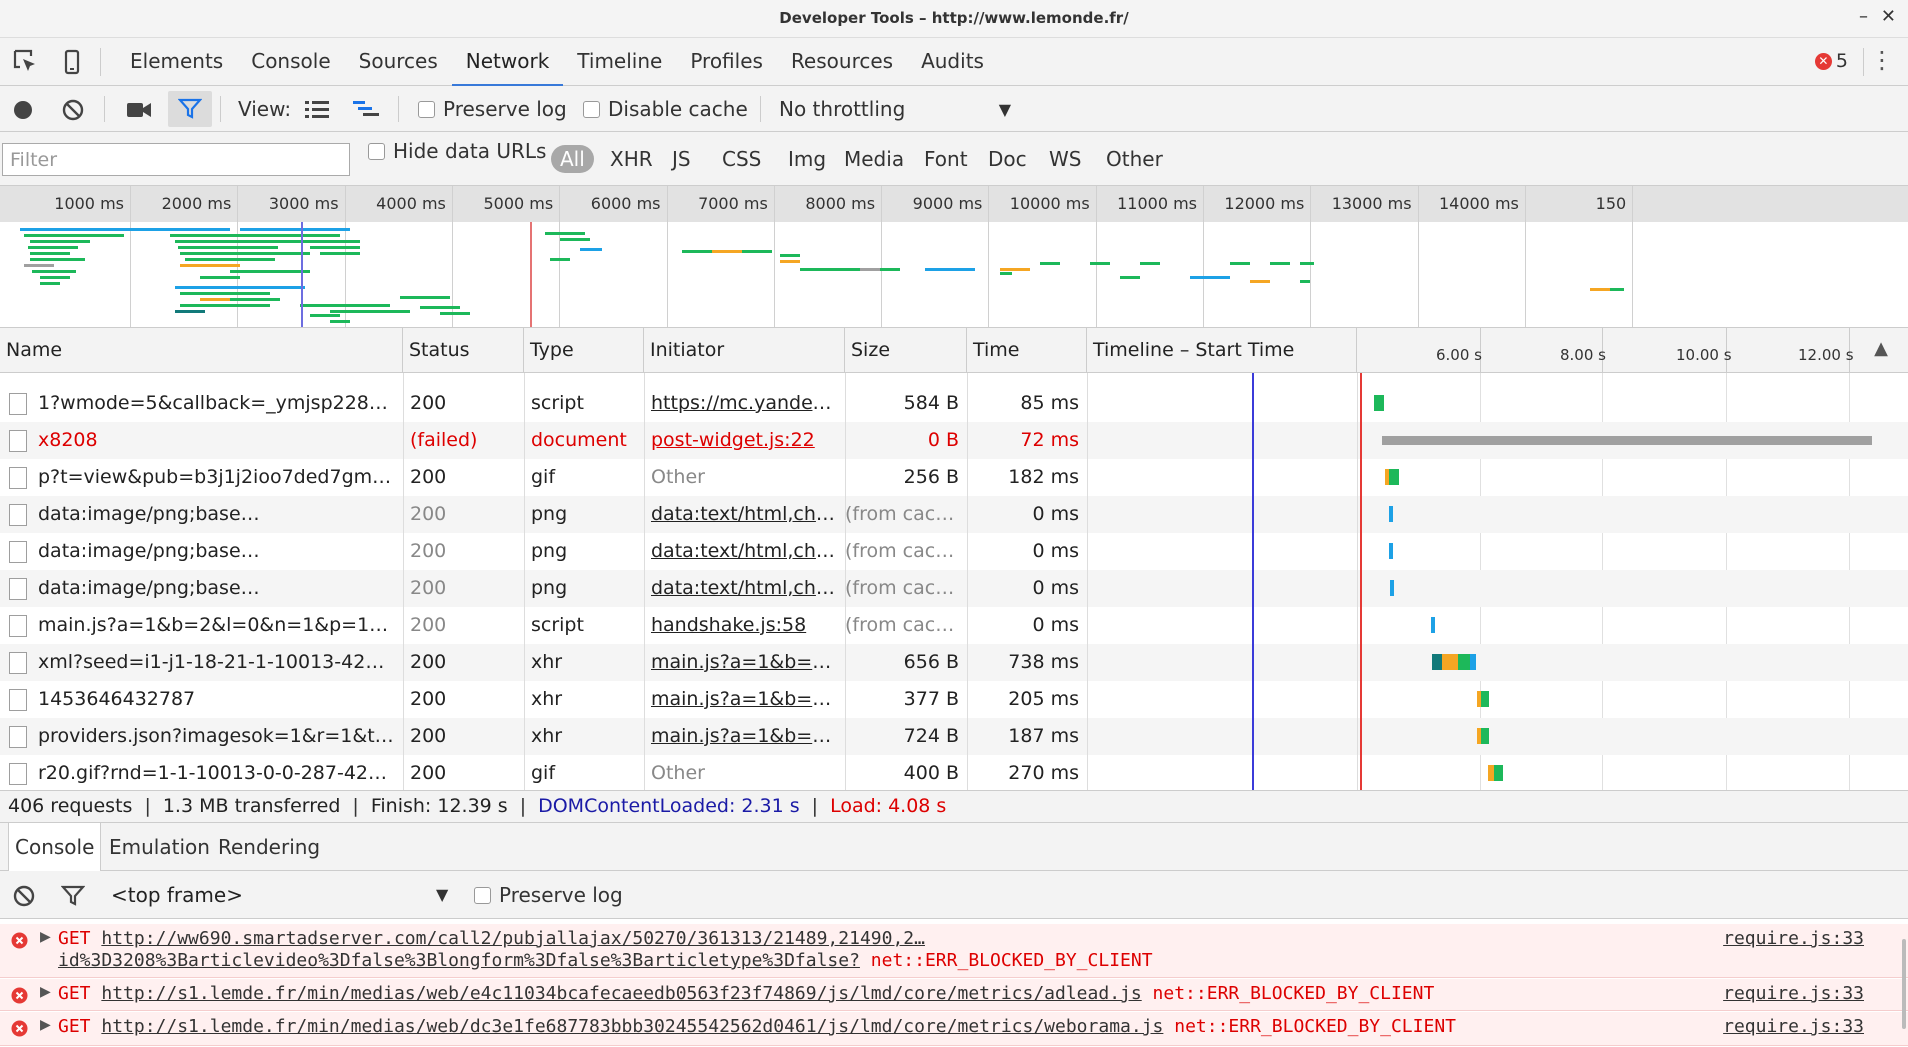 This screenshot has width=1908, height=1047. Describe the element at coordinates (482, 895) in the screenshot. I see `console-preserve-log-box` at that location.